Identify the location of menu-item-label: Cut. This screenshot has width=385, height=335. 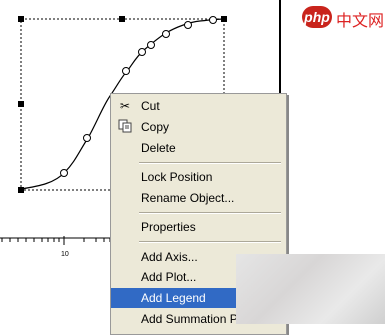
(150, 106).